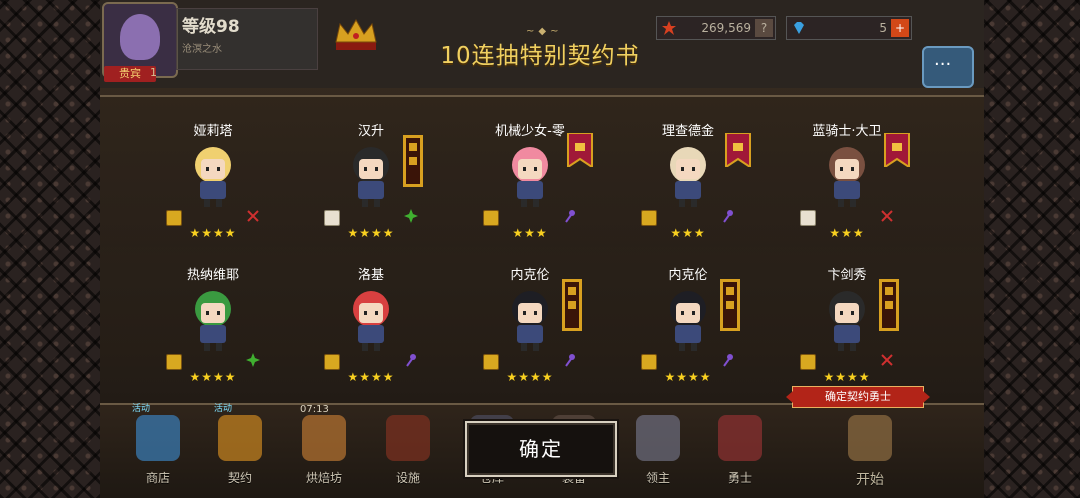 This screenshot has height=498, width=1080. I want to click on nav-label: 烘焙坊, so click(323, 478).